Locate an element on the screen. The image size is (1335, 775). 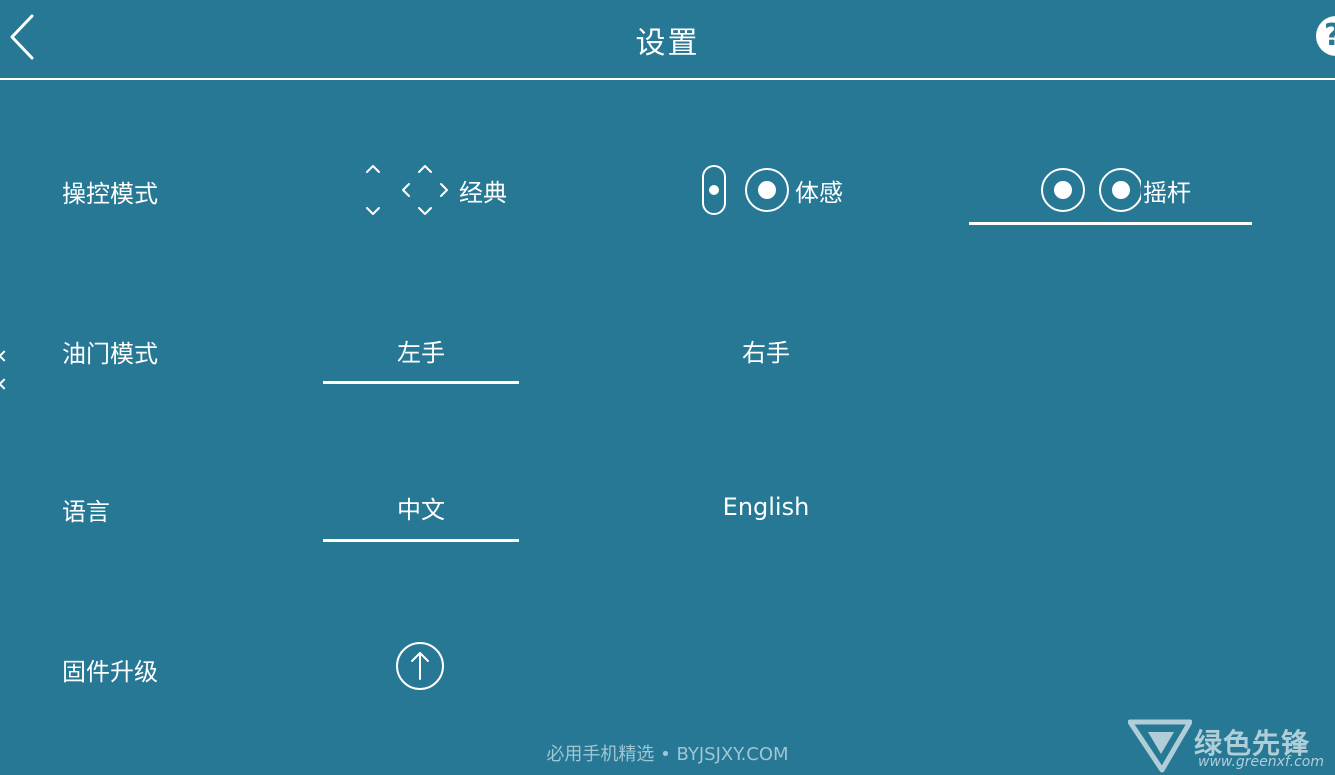
throttle-left-hand-option: 左手 is located at coordinates (421, 350).